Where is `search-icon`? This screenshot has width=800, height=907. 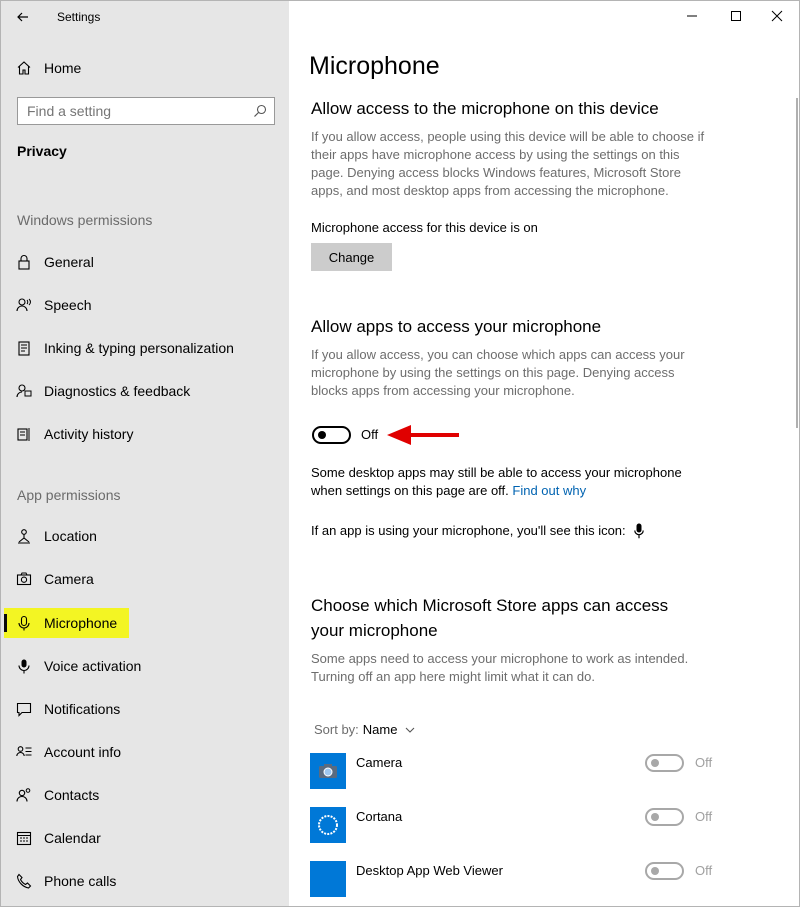 search-icon is located at coordinates (260, 111).